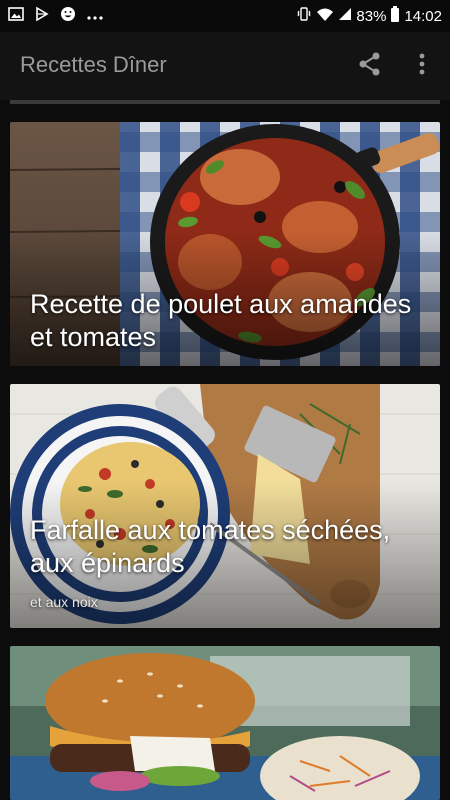 Image resolution: width=450 pixels, height=800 pixels. What do you see at coordinates (304, 16) in the screenshot?
I see `vibrate-icon` at bounding box center [304, 16].